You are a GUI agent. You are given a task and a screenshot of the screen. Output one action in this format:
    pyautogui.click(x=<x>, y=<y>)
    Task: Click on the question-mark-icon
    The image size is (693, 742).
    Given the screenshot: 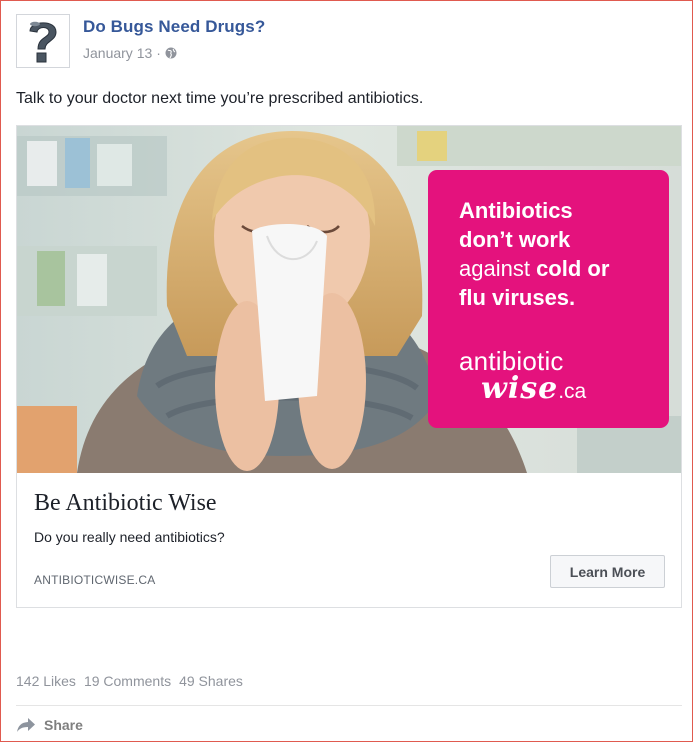 What is the action you would take?
    pyautogui.click(x=43, y=42)
    